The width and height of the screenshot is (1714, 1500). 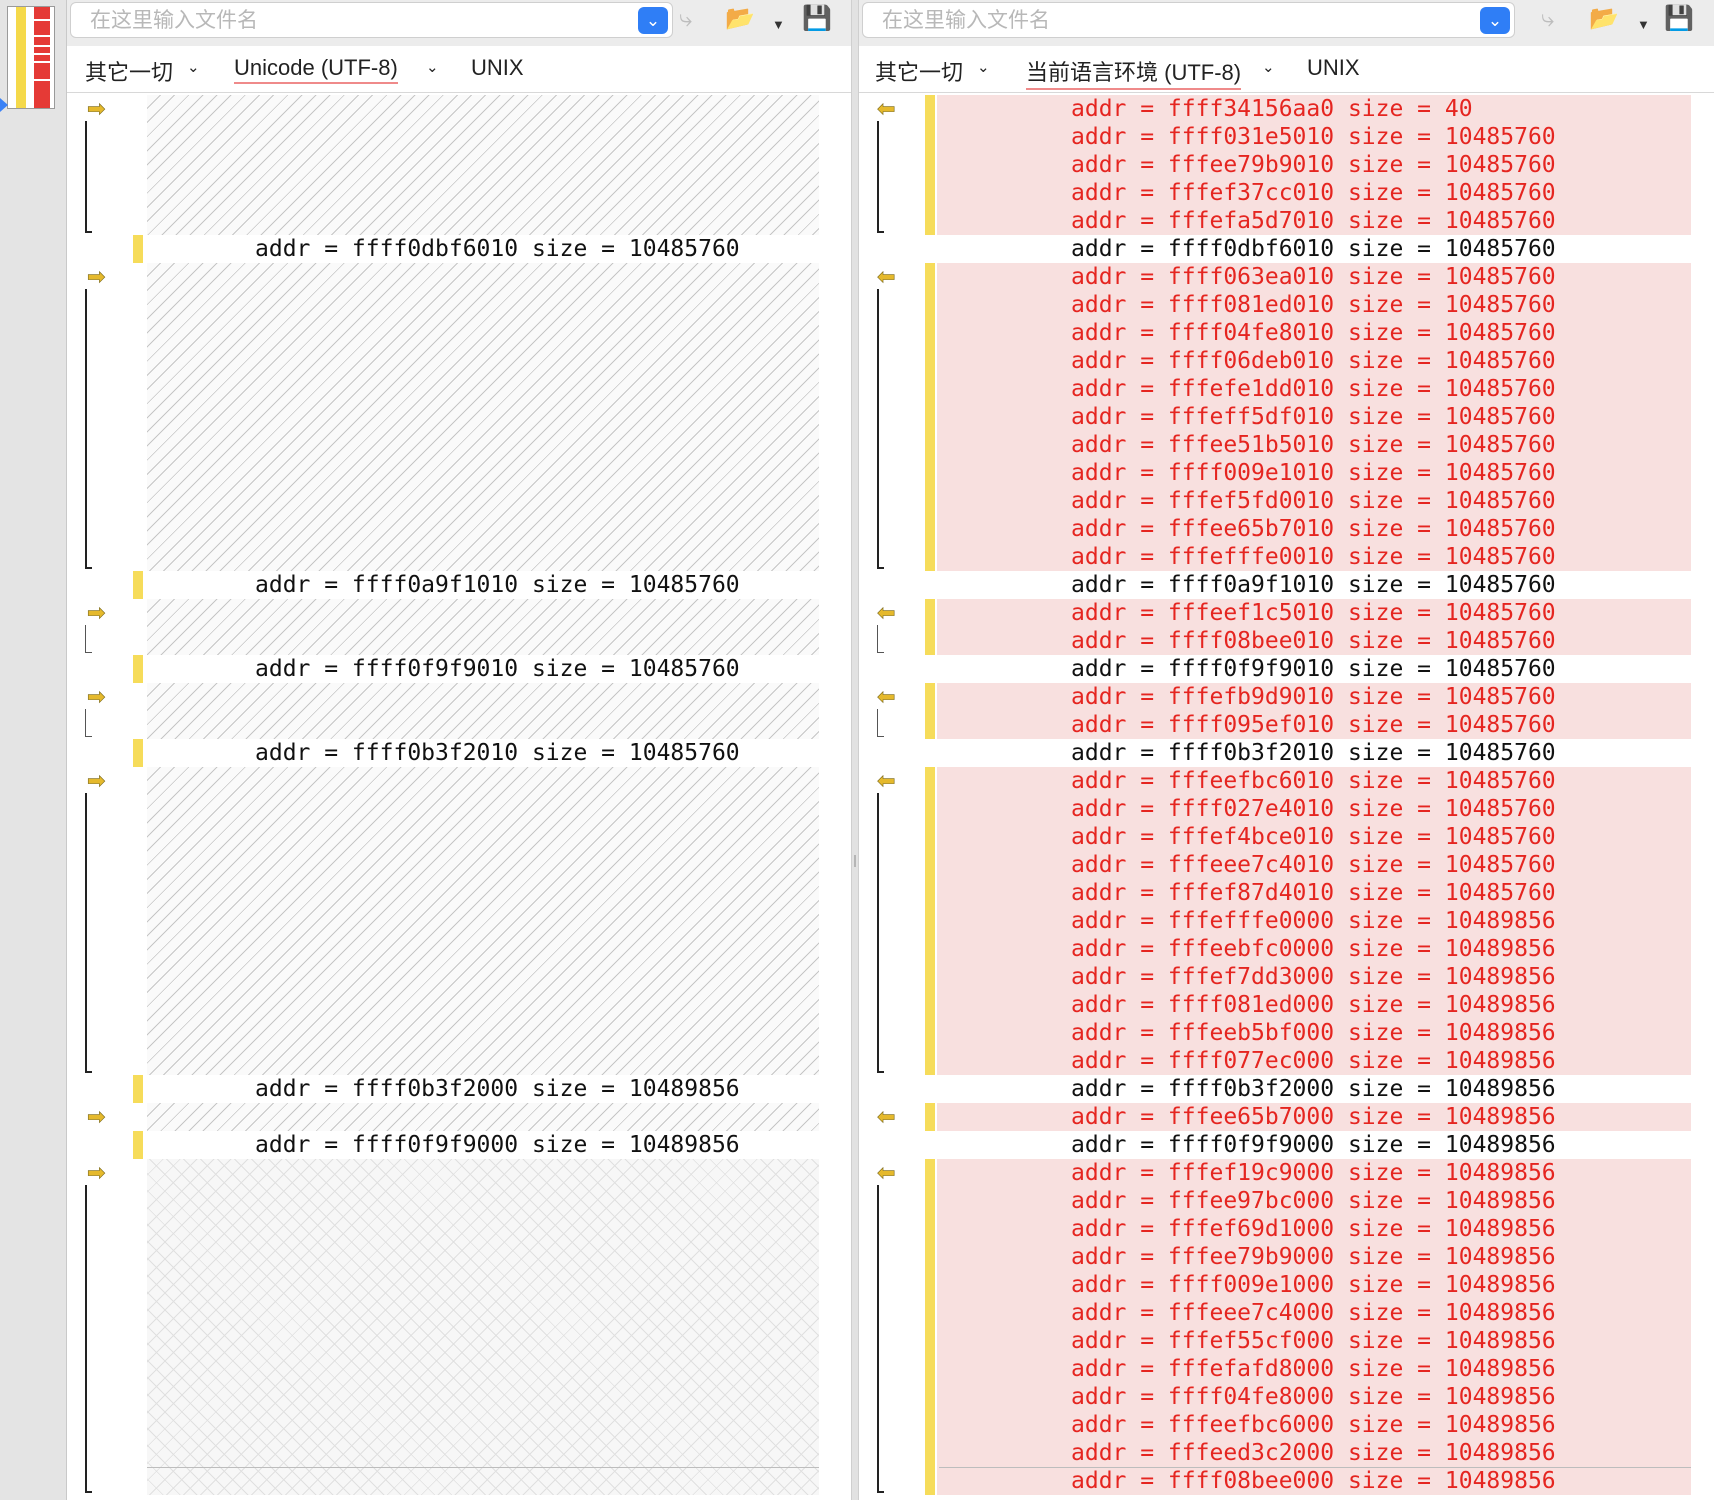 What do you see at coordinates (129, 71) in the screenshot?
I see `left-file-type: 其它一切` at bounding box center [129, 71].